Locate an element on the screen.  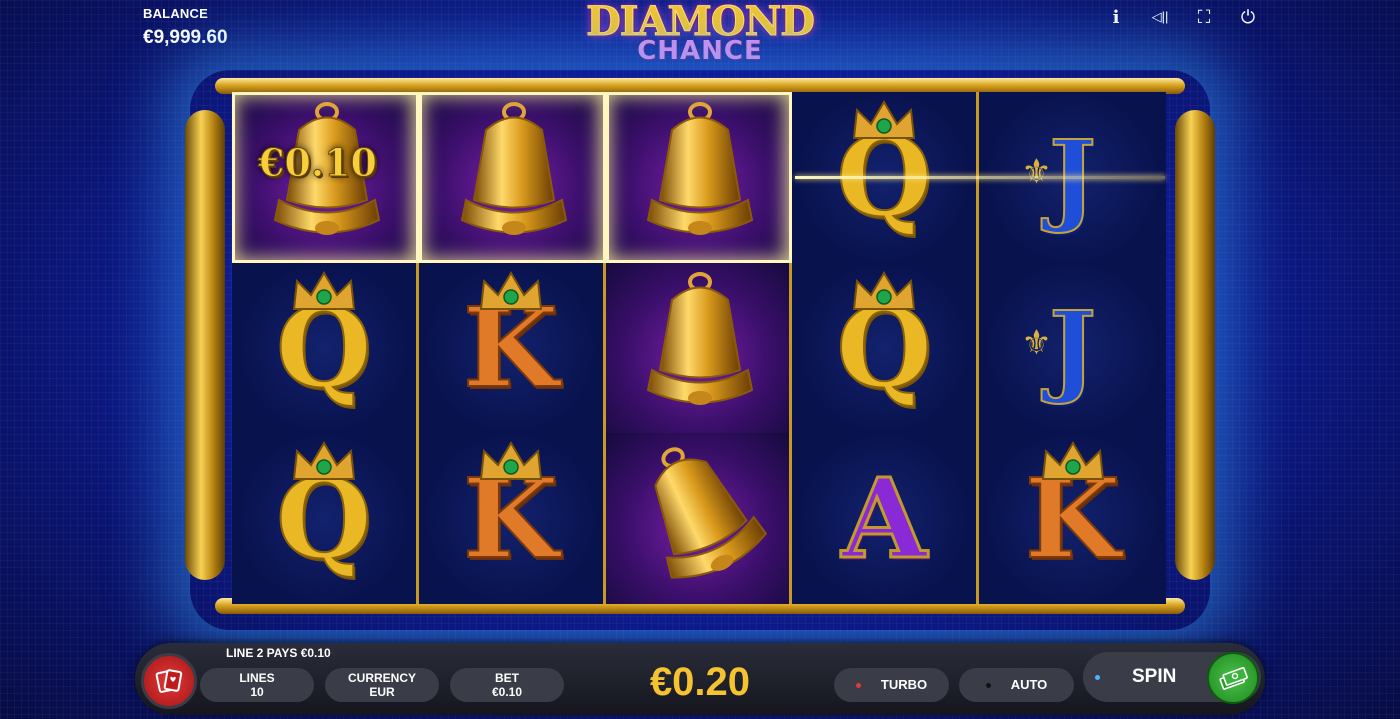
auto-toggle: AUTO is located at coordinates (1016, 685).